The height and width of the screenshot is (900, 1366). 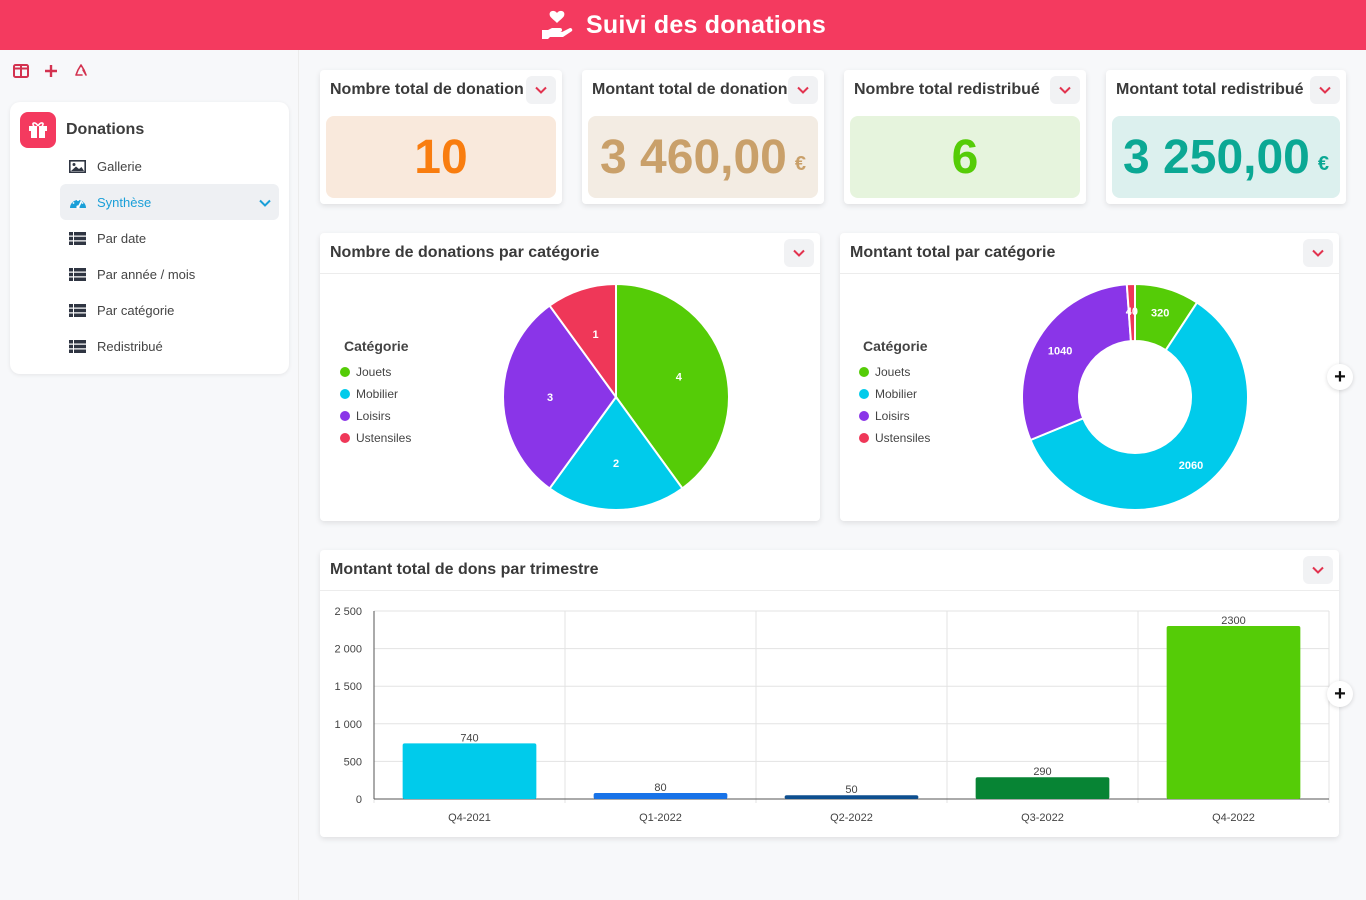 I want to click on sidebar-item-par-annee-mois: Par année / mois, so click(x=169, y=274).